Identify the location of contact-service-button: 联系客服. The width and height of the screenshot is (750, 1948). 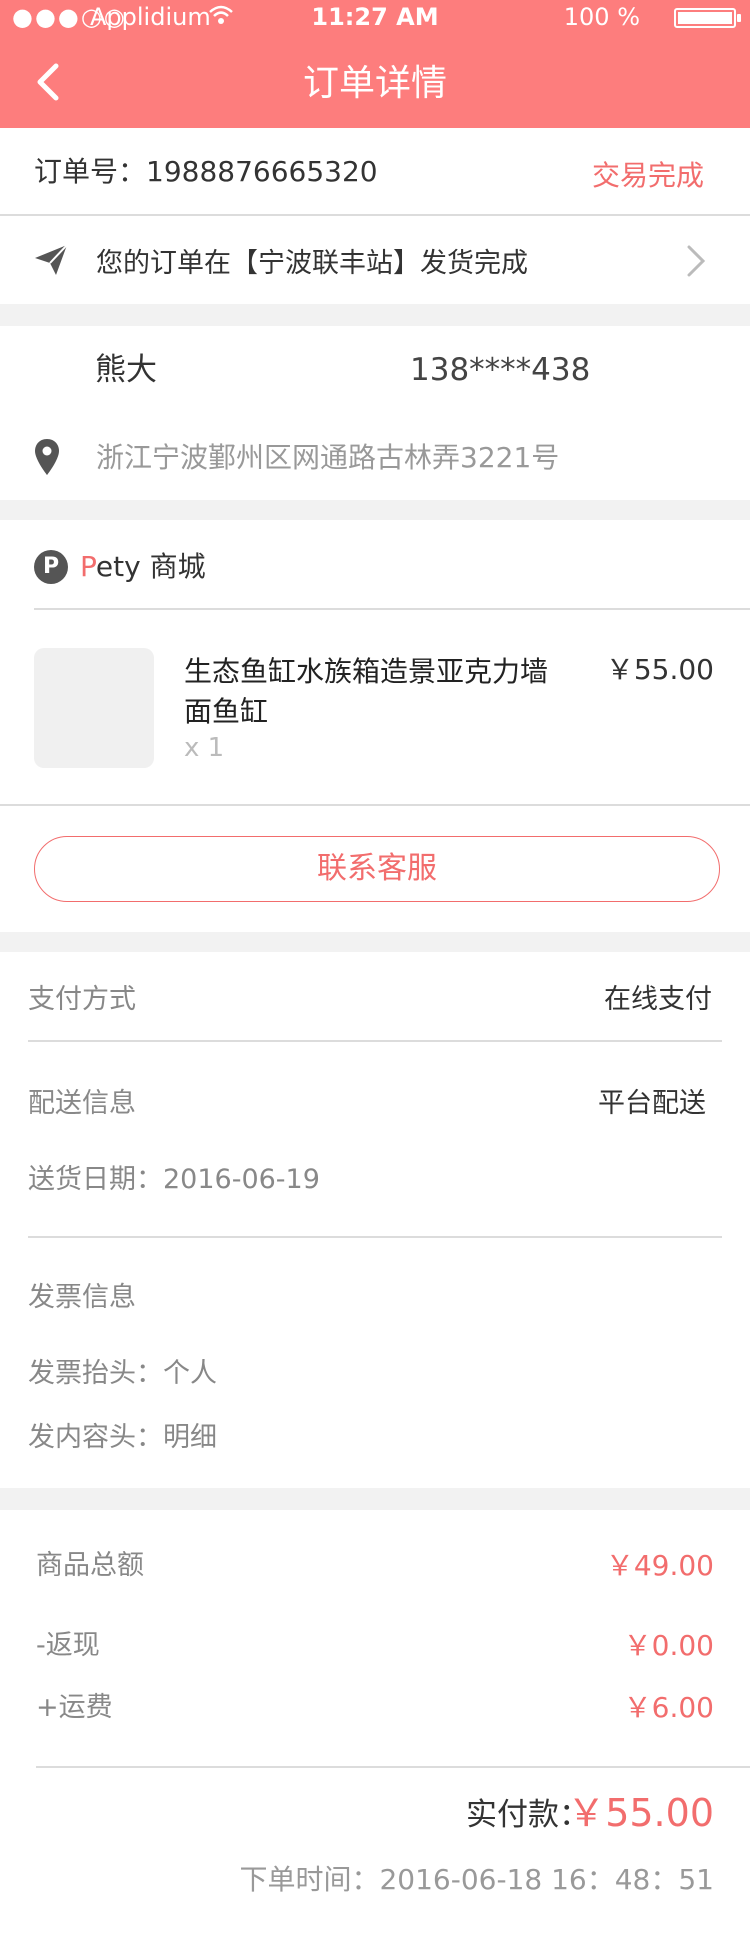
(377, 869).